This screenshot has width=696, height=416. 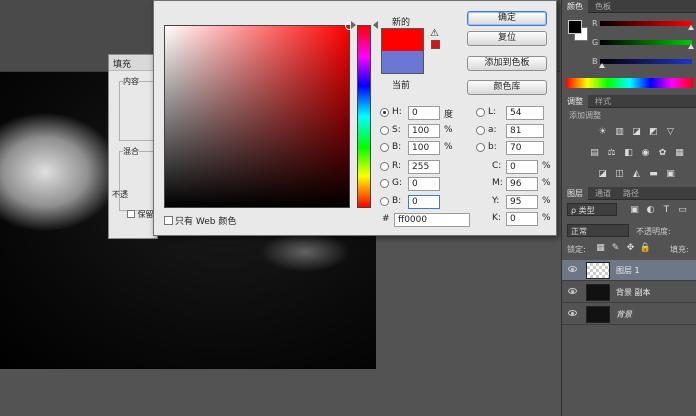 What do you see at coordinates (480, 147) in the screenshot?
I see `lab-b-radio` at bounding box center [480, 147].